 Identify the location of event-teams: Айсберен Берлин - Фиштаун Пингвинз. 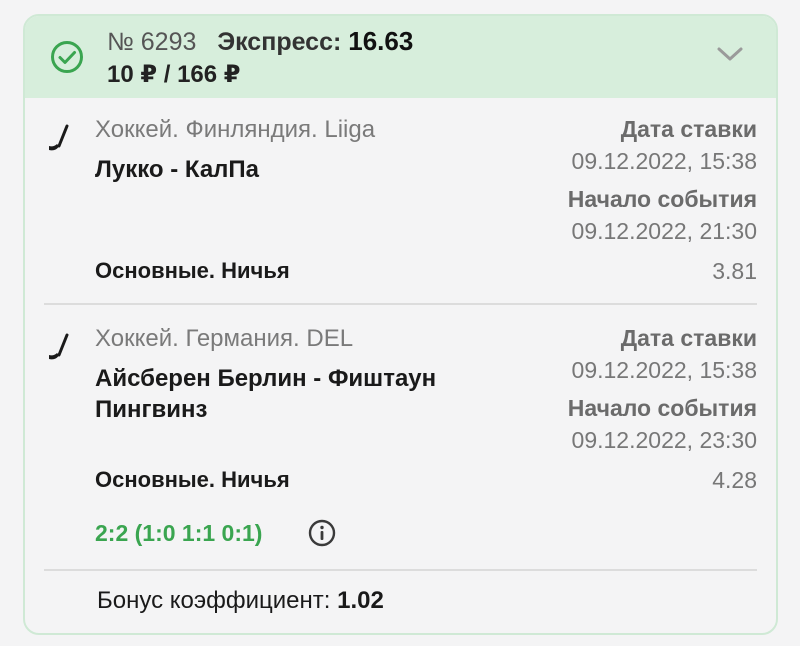
(266, 394).